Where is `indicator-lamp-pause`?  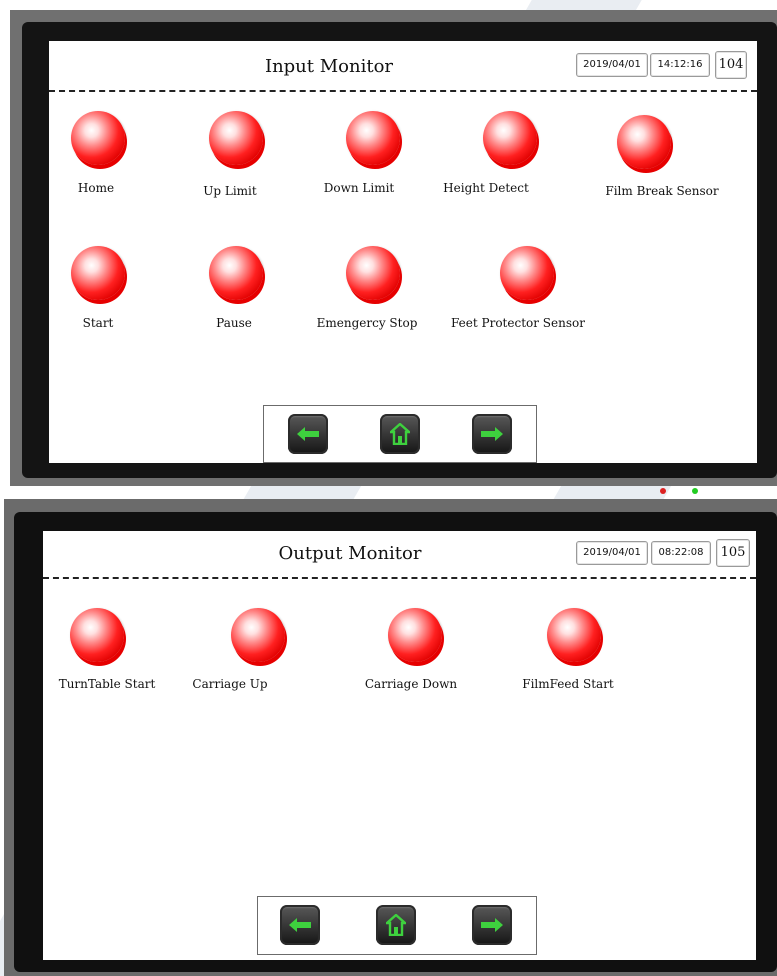 indicator-lamp-pause is located at coordinates (236, 273).